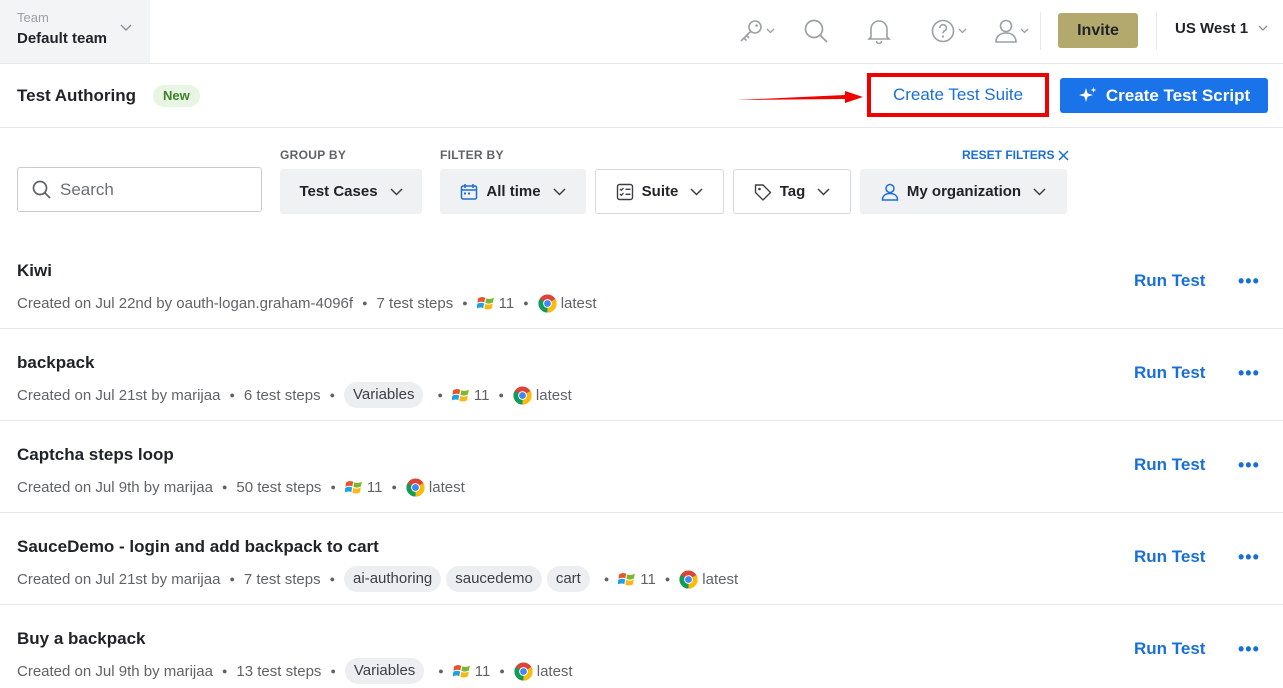 This screenshot has height=688, width=1283. I want to click on search-button, so click(816, 31).